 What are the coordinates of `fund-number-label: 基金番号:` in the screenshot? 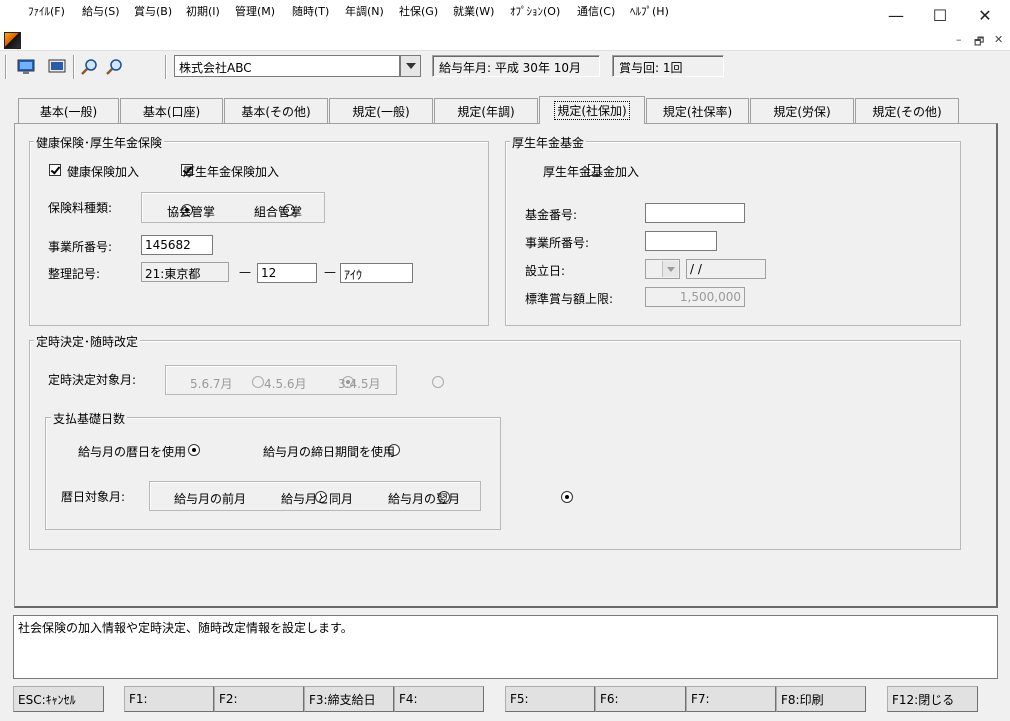 It's located at (551, 215).